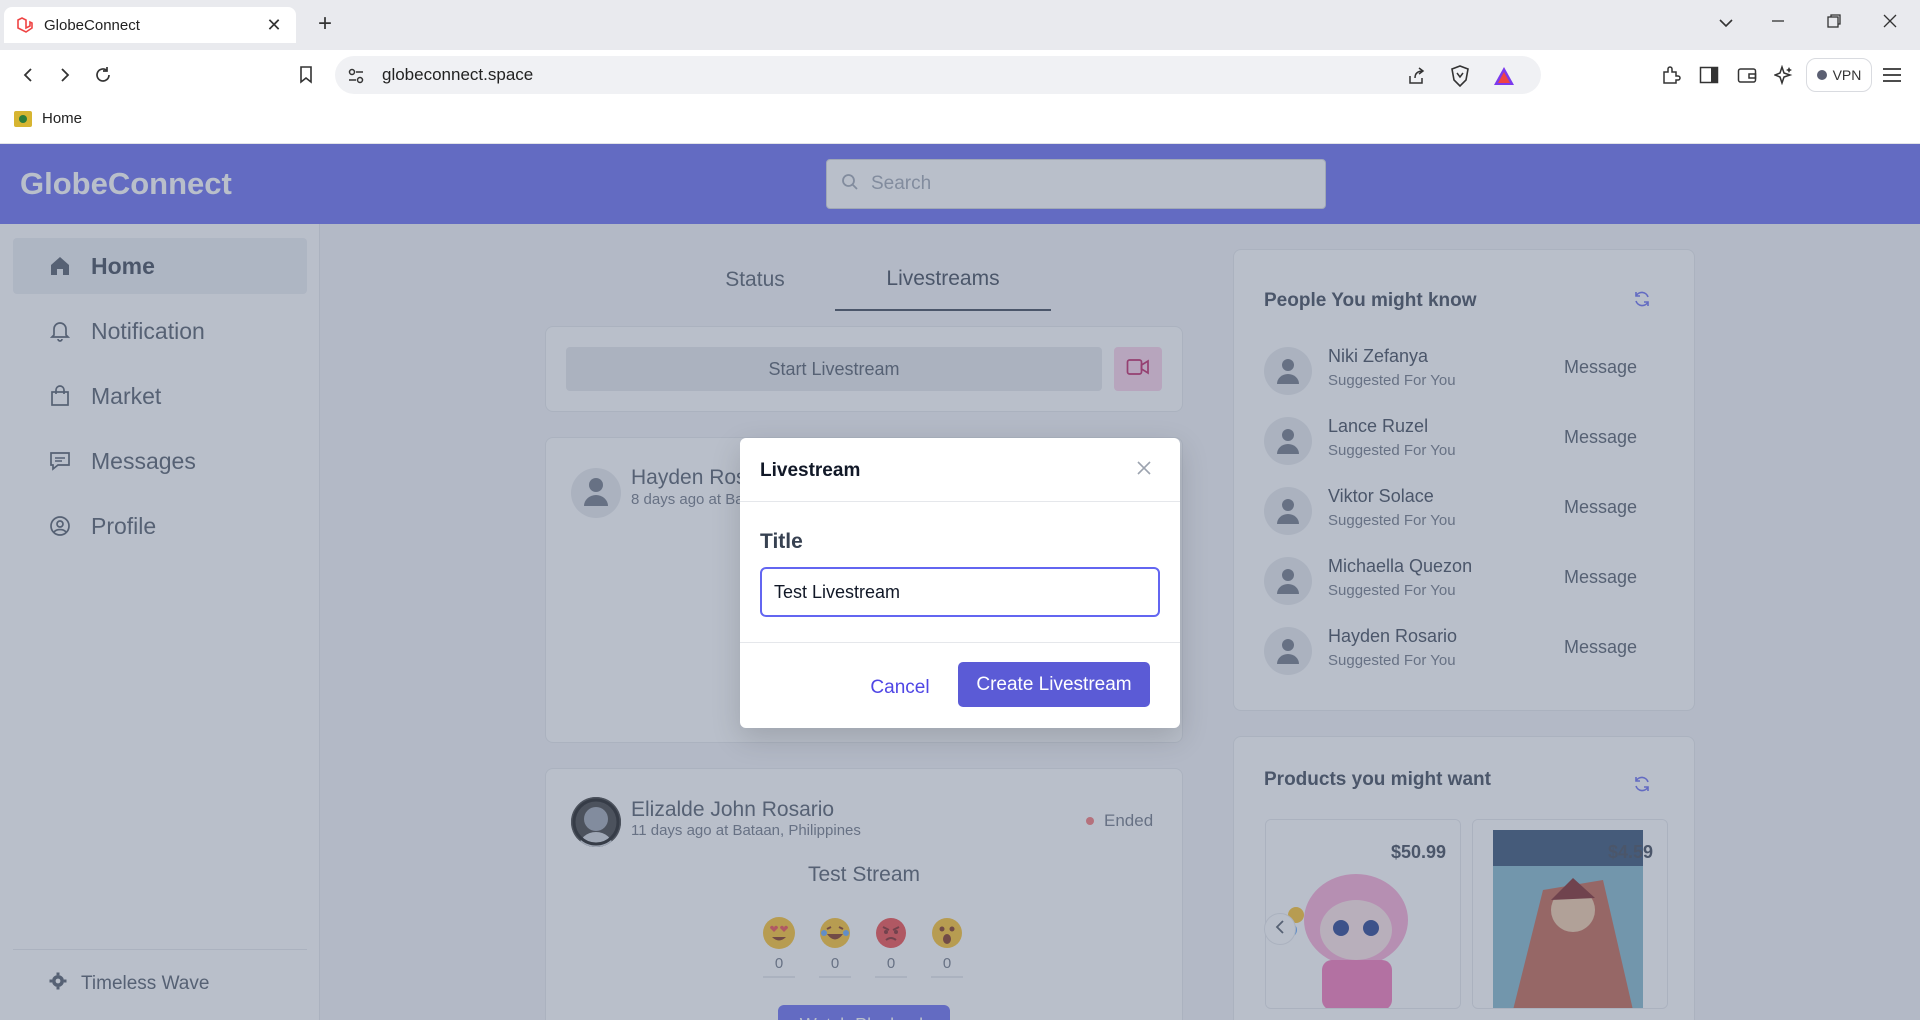 The height and width of the screenshot is (1020, 1920). I want to click on sidebar-toggle-icon, so click(1709, 75).